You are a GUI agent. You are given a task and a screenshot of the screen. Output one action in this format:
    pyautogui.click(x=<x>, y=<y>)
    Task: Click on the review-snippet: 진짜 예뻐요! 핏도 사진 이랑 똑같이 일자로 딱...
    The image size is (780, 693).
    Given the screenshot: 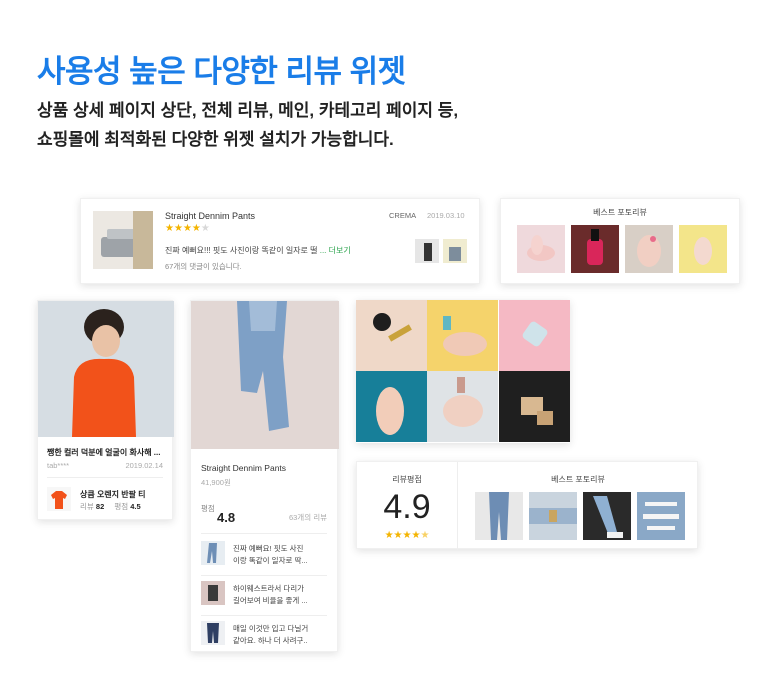 What is the action you would take?
    pyautogui.click(x=281, y=555)
    